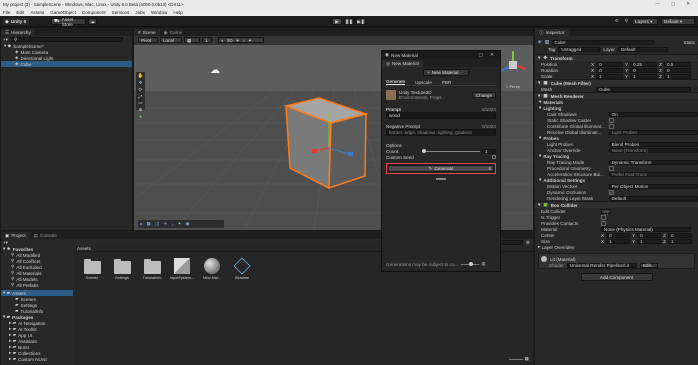 The image size is (698, 365). I want to click on move-tool-icon: ✥, so click(141, 83).